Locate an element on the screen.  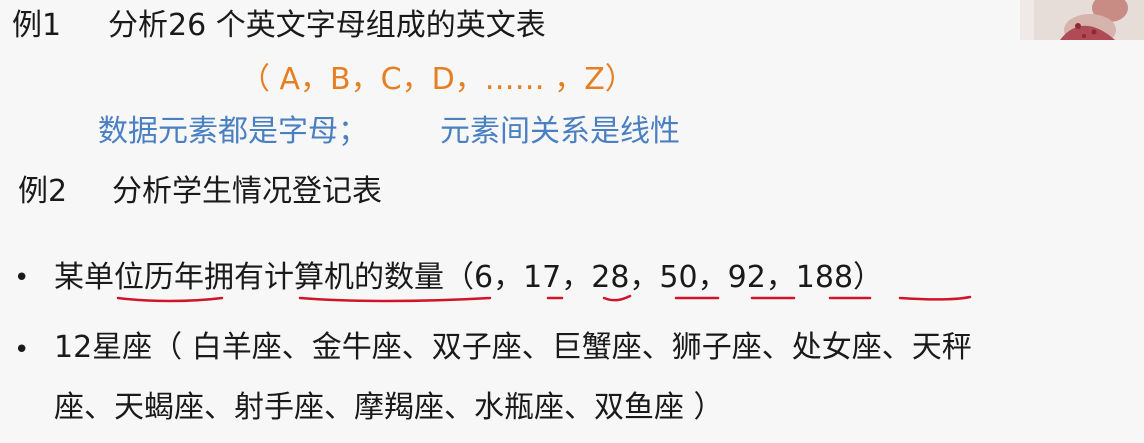
example-1-text: 分析26 个英文字母组成的英文表 is located at coordinates (327, 25).